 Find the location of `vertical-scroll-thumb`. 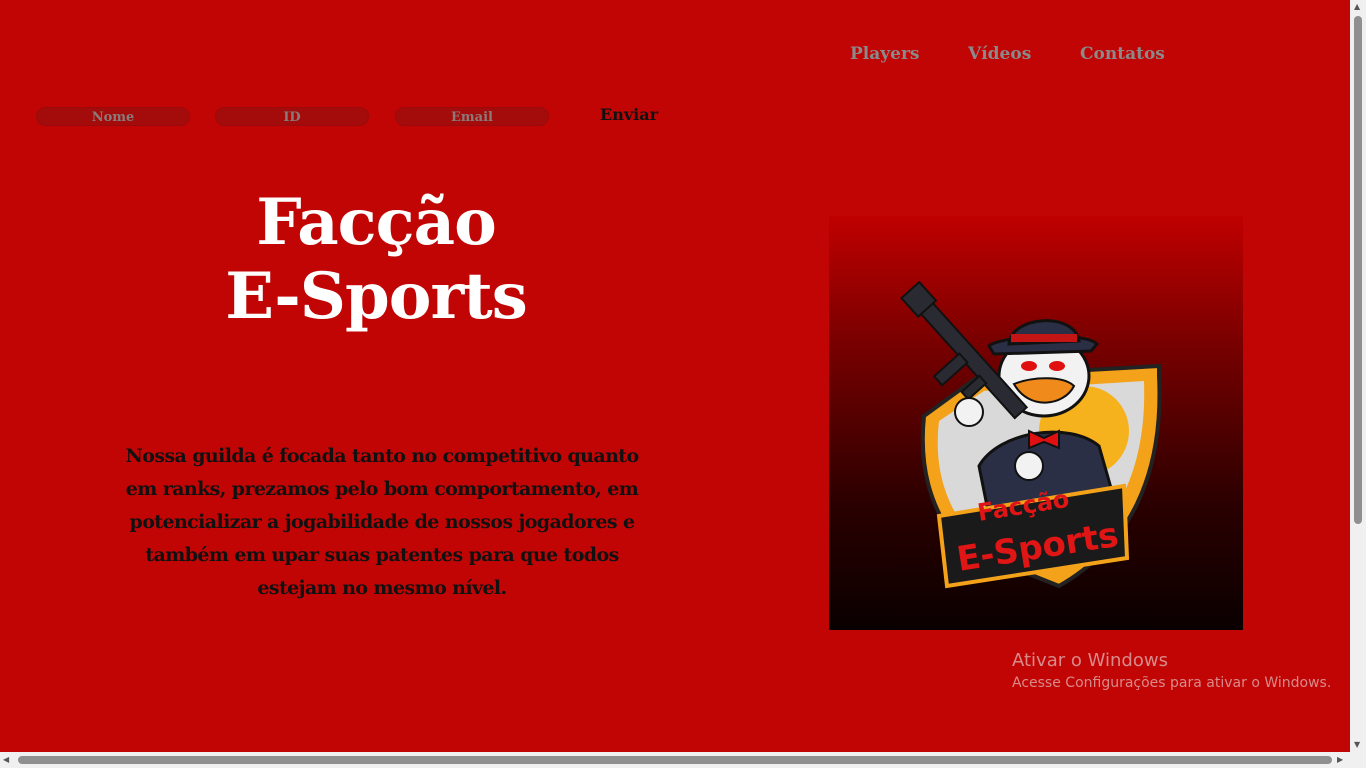

vertical-scroll-thumb is located at coordinates (1358, 270).